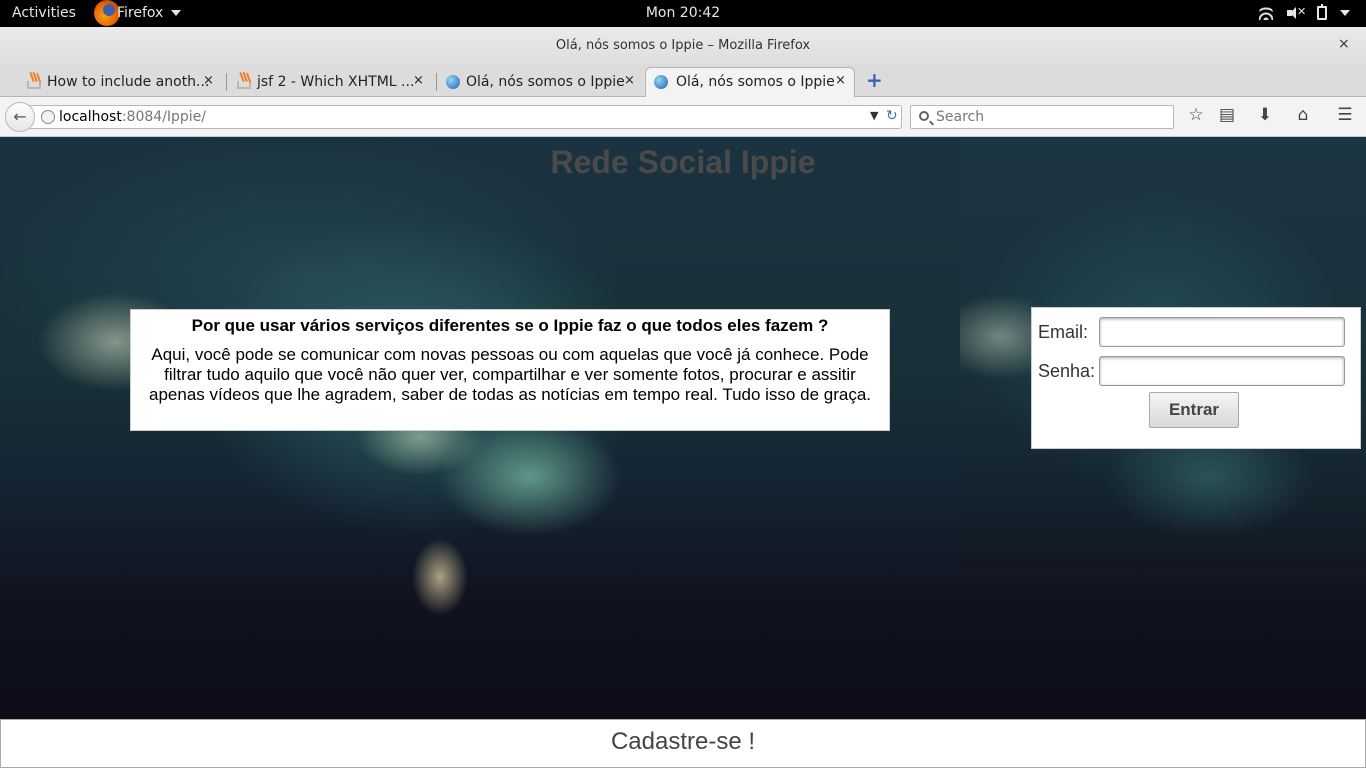  What do you see at coordinates (892, 116) in the screenshot?
I see `reload-icon: ↻` at bounding box center [892, 116].